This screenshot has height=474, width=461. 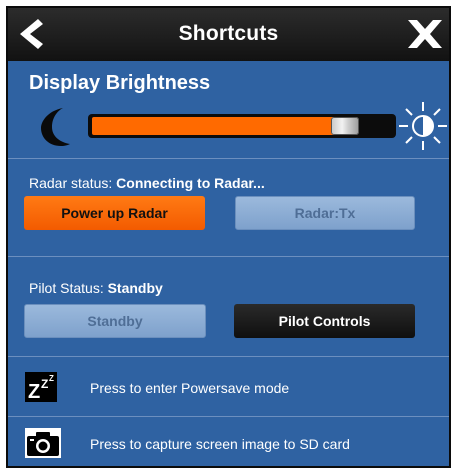 I want to click on page-title: Shortcuts, so click(x=228, y=33).